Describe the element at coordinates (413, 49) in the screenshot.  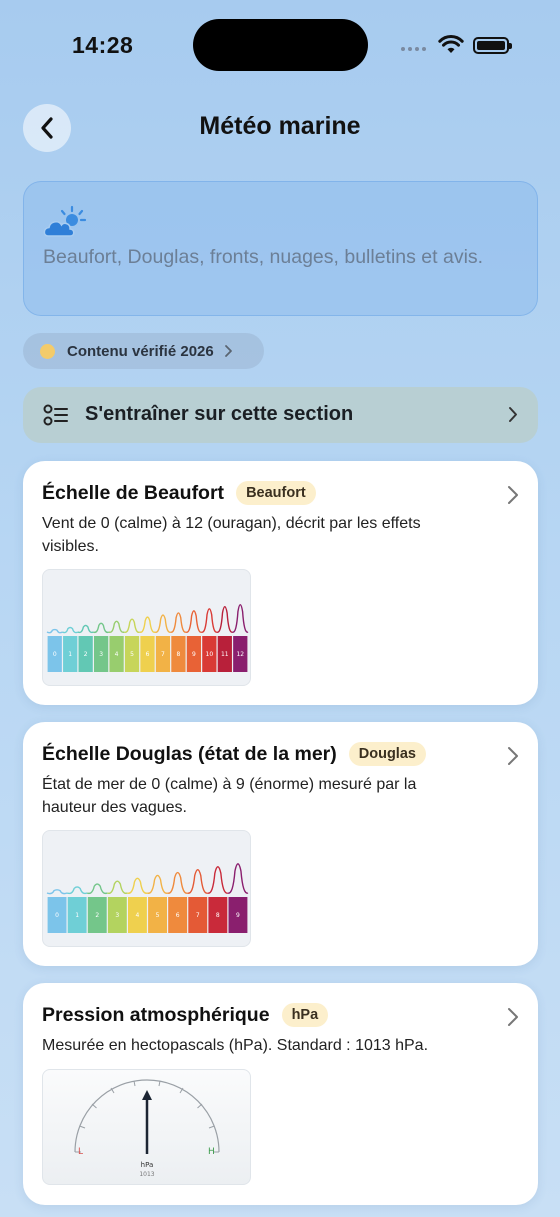
I see `cellular-signal-icon` at that location.